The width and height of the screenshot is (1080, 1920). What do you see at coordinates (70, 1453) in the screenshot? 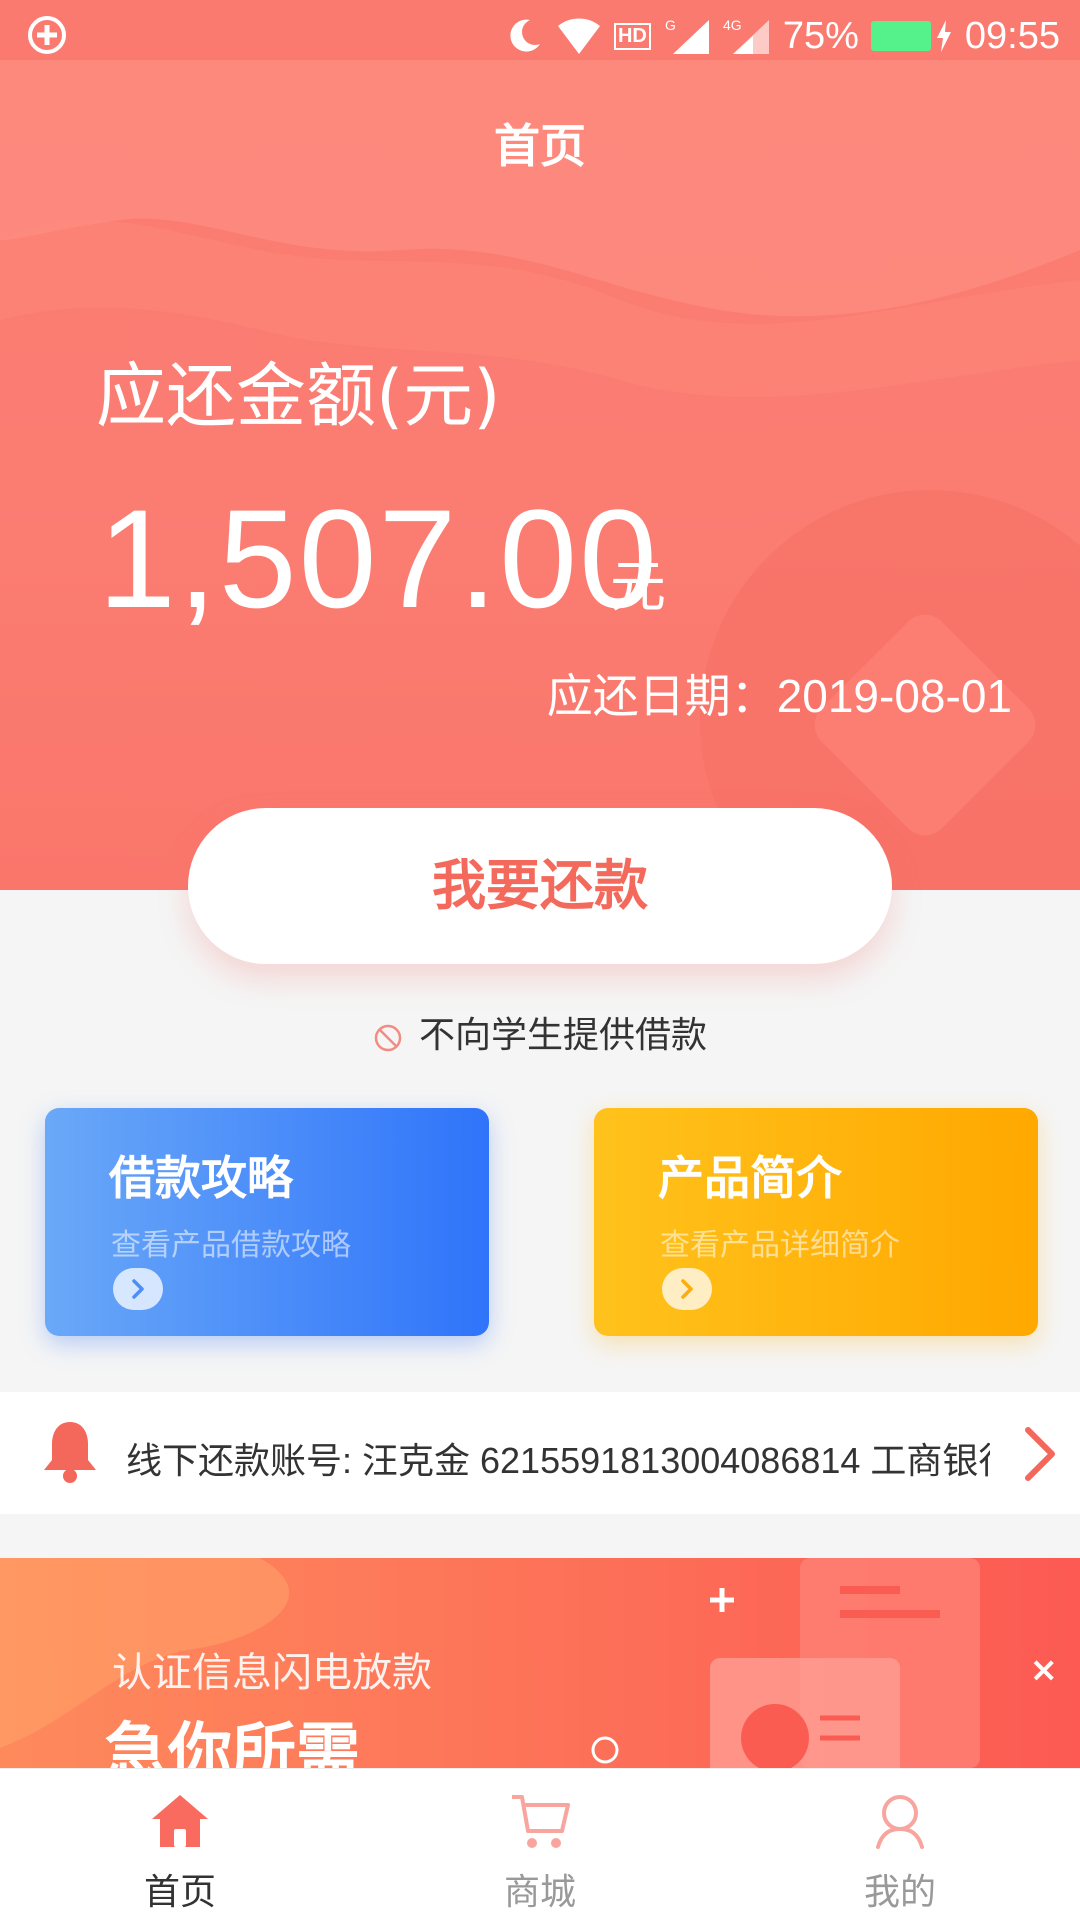
I see `bell-icon` at bounding box center [70, 1453].